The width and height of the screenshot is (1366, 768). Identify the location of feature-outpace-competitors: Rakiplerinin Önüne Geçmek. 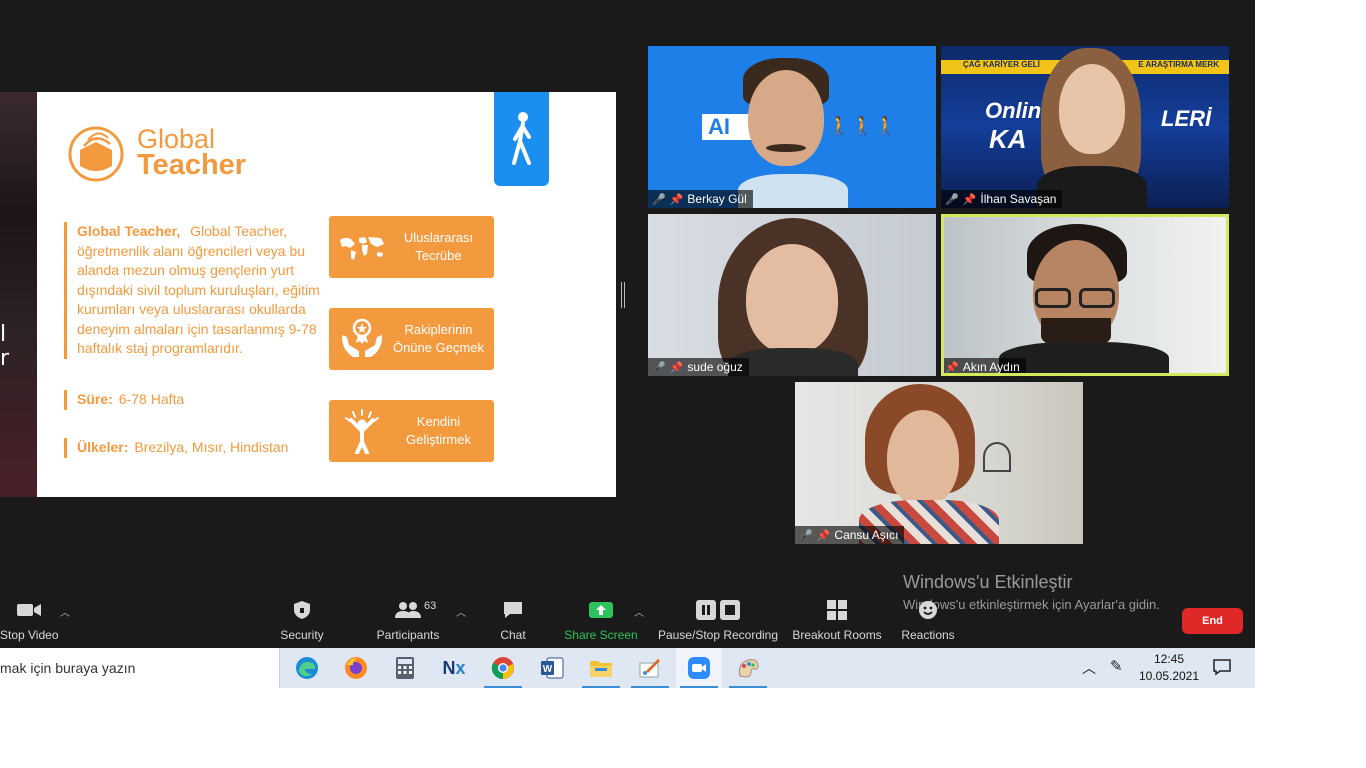
(411, 339).